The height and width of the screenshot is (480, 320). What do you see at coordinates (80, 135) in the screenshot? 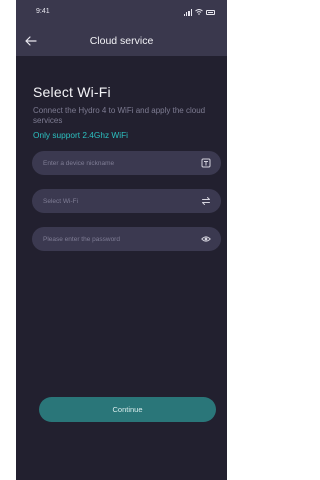
I see `wifi-band-note: Only support 2.4Ghz WiFi` at bounding box center [80, 135].